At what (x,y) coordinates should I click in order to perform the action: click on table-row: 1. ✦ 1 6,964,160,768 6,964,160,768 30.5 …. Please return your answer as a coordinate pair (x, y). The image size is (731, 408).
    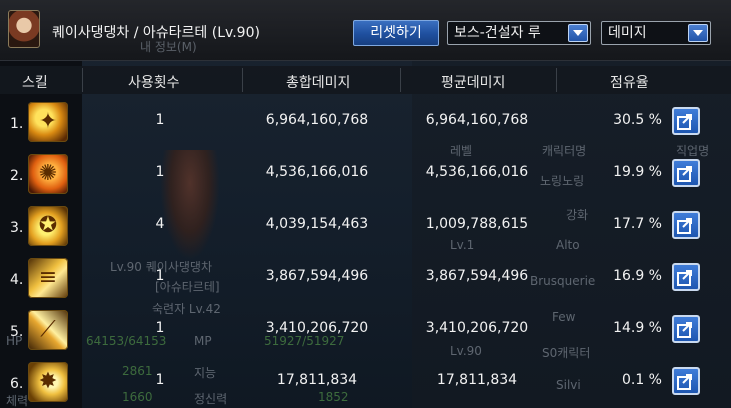
    Looking at the image, I should click on (365, 122).